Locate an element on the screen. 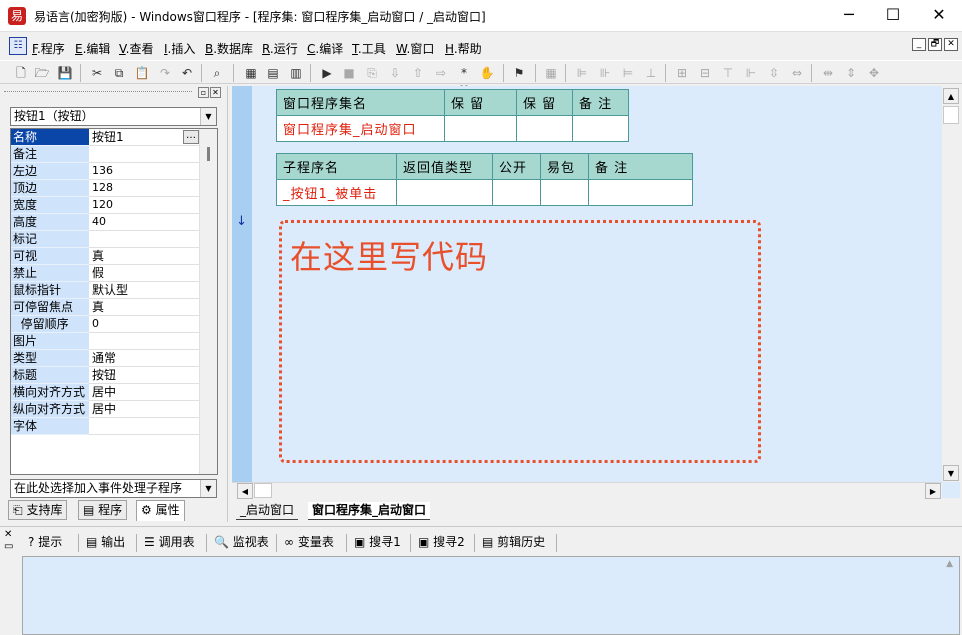 The image size is (962, 635). property-row: 横向对齐方式 居中 is located at coordinates (105, 392).